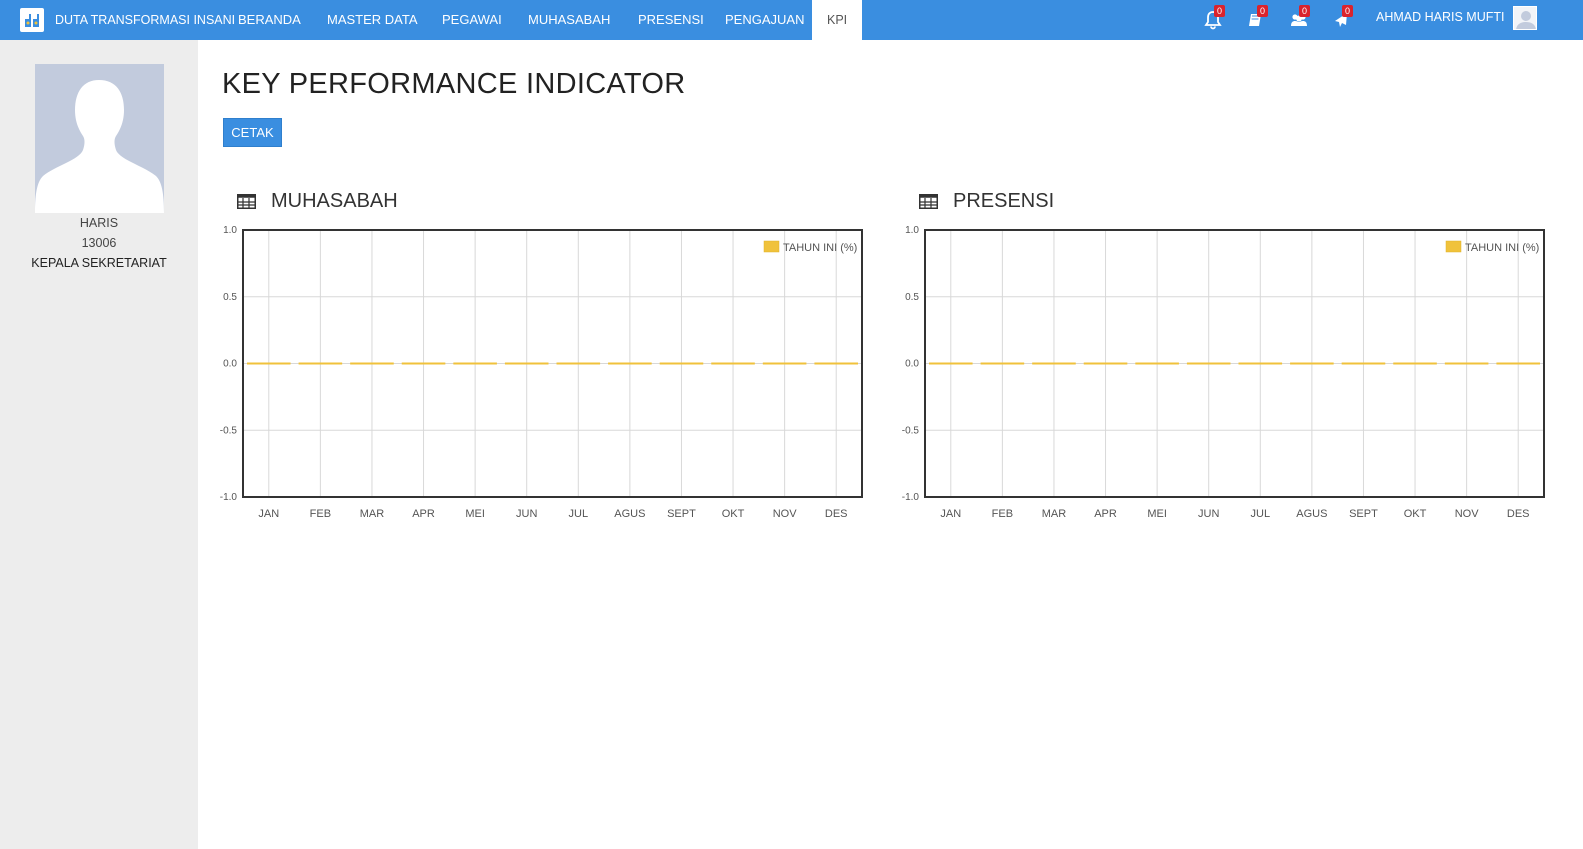 This screenshot has height=849, width=1583. Describe the element at coordinates (269, 20) in the screenshot. I see `nav-item-beranda: BERANDA` at that location.